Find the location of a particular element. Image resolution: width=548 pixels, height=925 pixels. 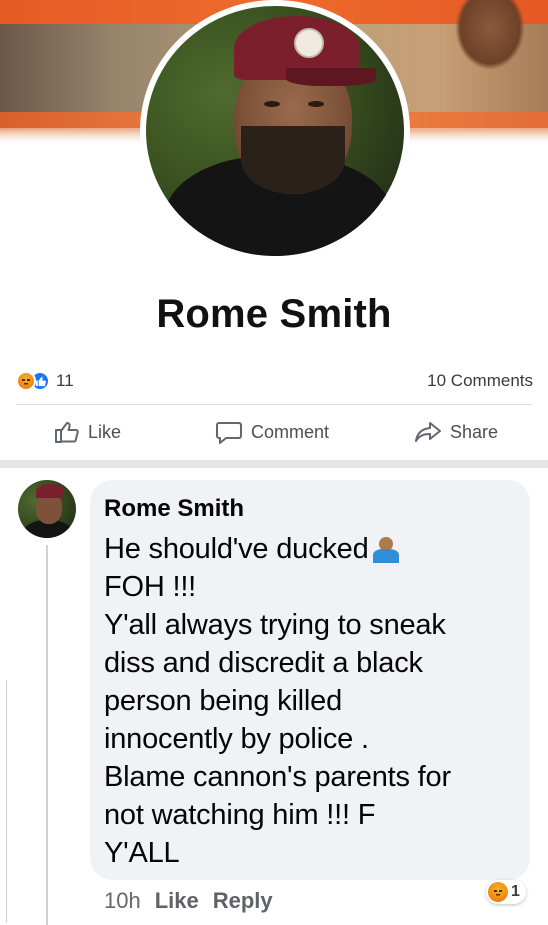

comment-button: Comment is located at coordinates (272, 432).